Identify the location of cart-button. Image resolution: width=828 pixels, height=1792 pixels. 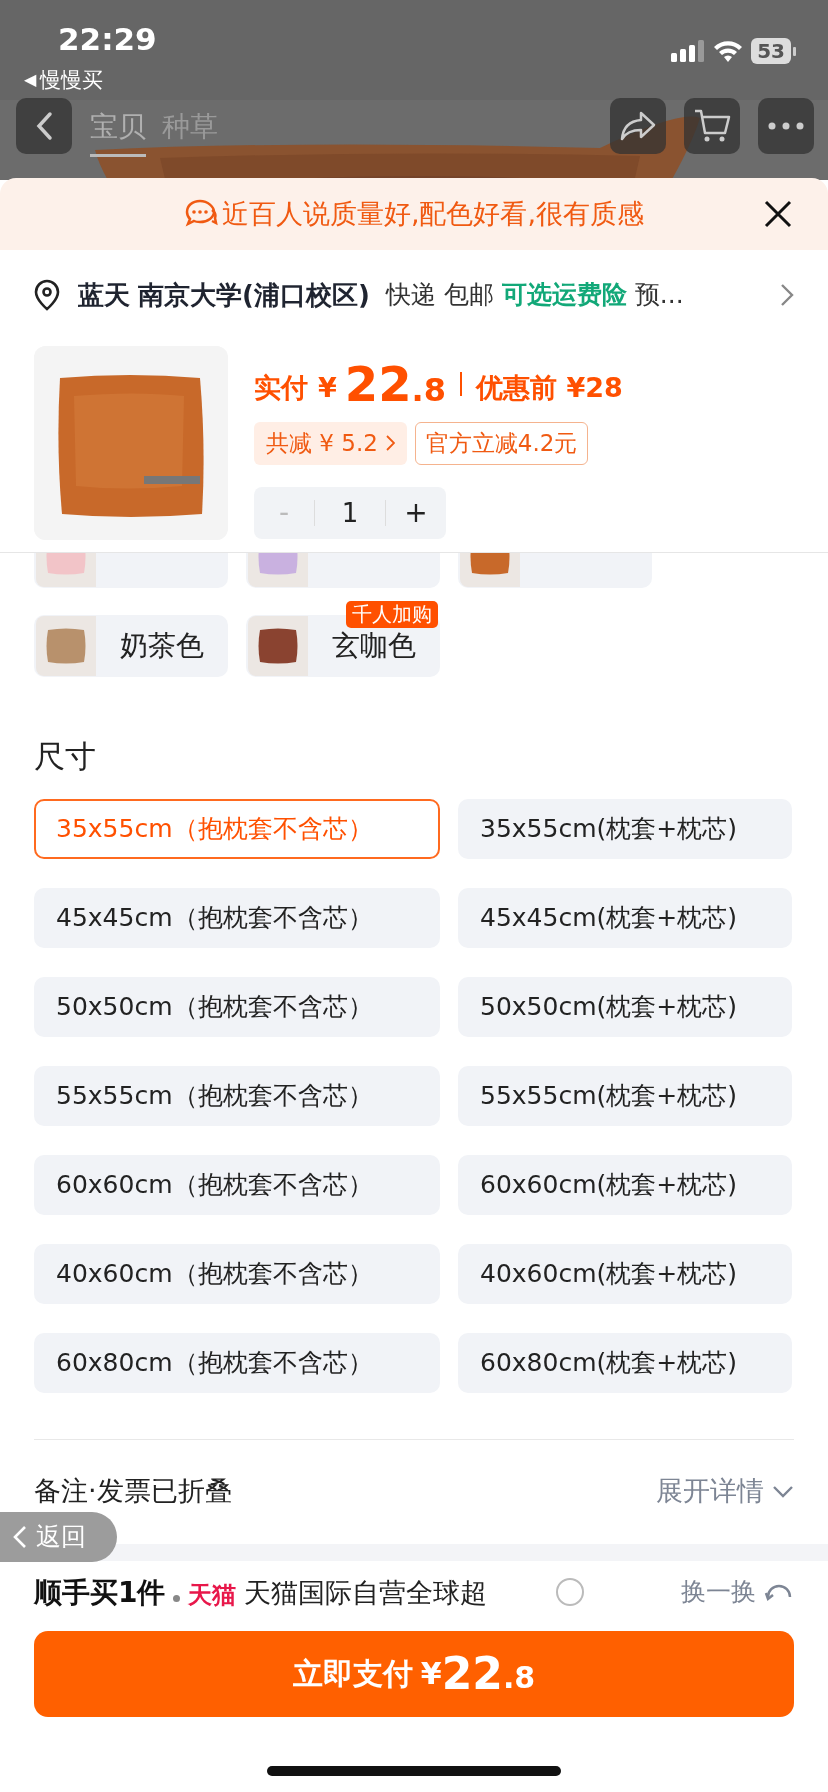
(712, 126).